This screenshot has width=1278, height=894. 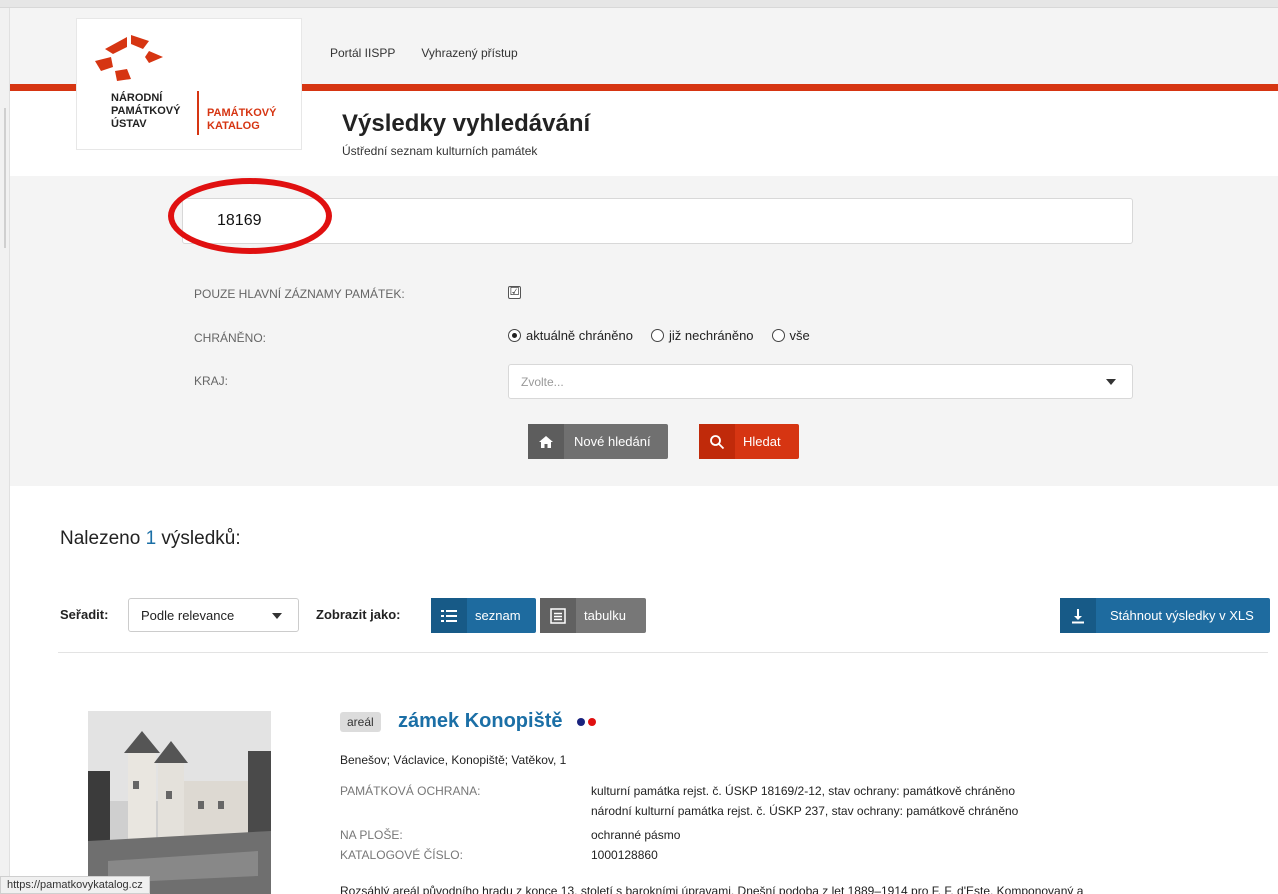 What do you see at coordinates (605, 615) in the screenshot?
I see `view-table-label: tabulku` at bounding box center [605, 615].